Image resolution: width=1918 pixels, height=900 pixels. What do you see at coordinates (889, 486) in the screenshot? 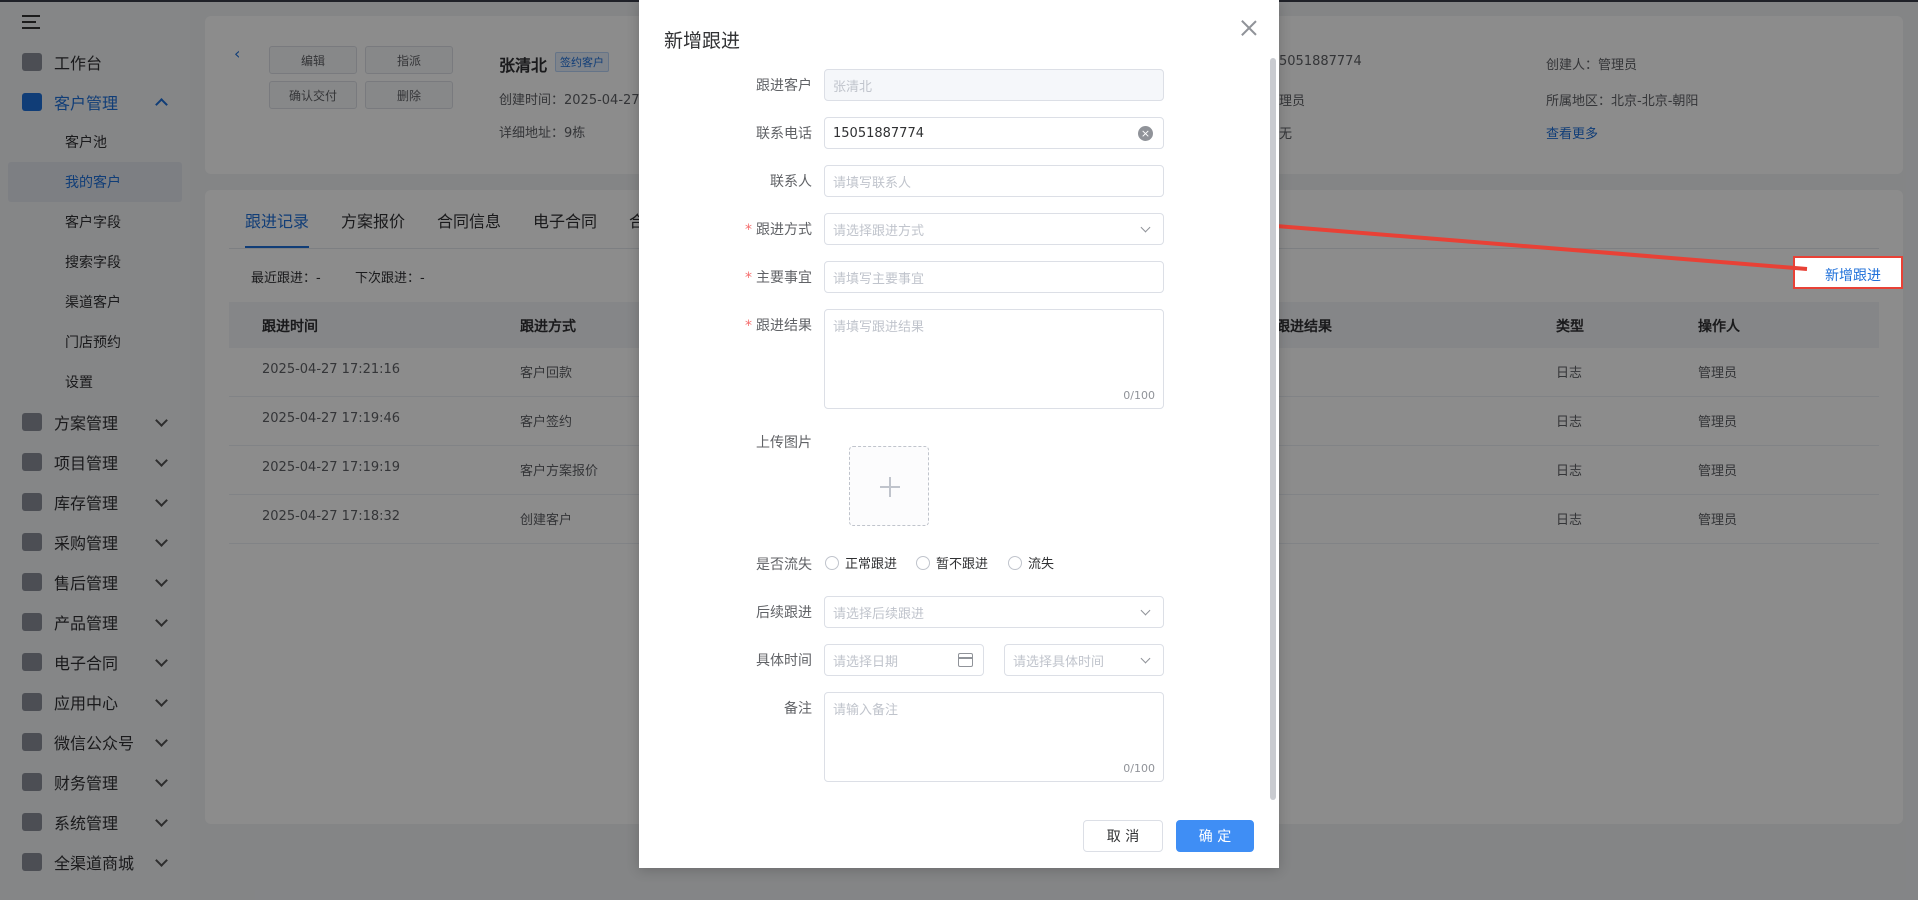
I see `upload-plus-icon` at bounding box center [889, 486].